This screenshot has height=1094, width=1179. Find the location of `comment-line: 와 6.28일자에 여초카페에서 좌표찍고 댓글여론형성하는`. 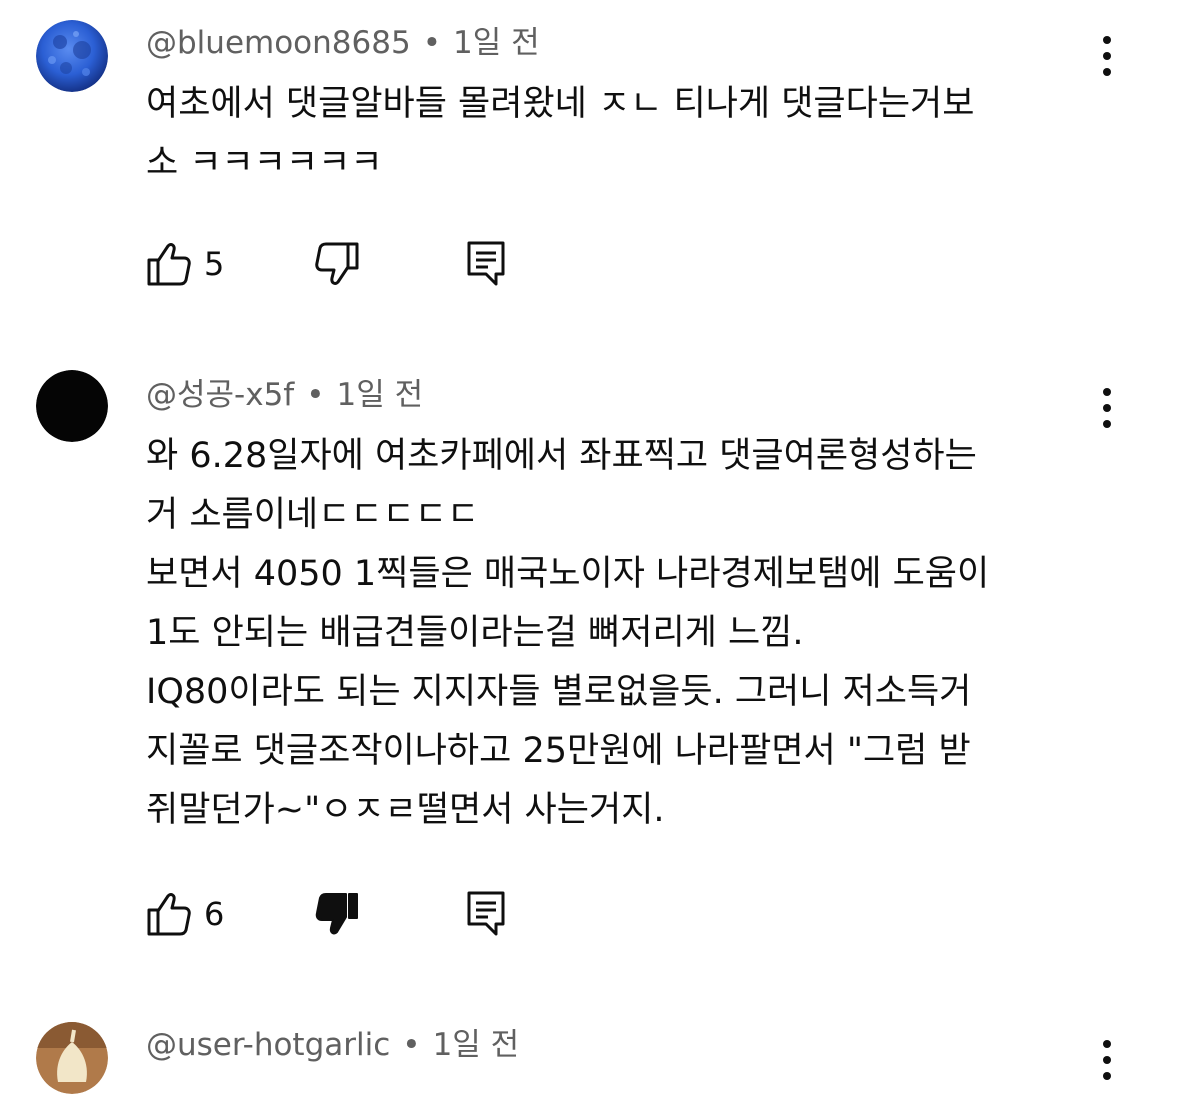

comment-line: 와 6.28일자에 여초카페에서 좌표찍고 댓글여론형성하는 is located at coordinates (561, 456).